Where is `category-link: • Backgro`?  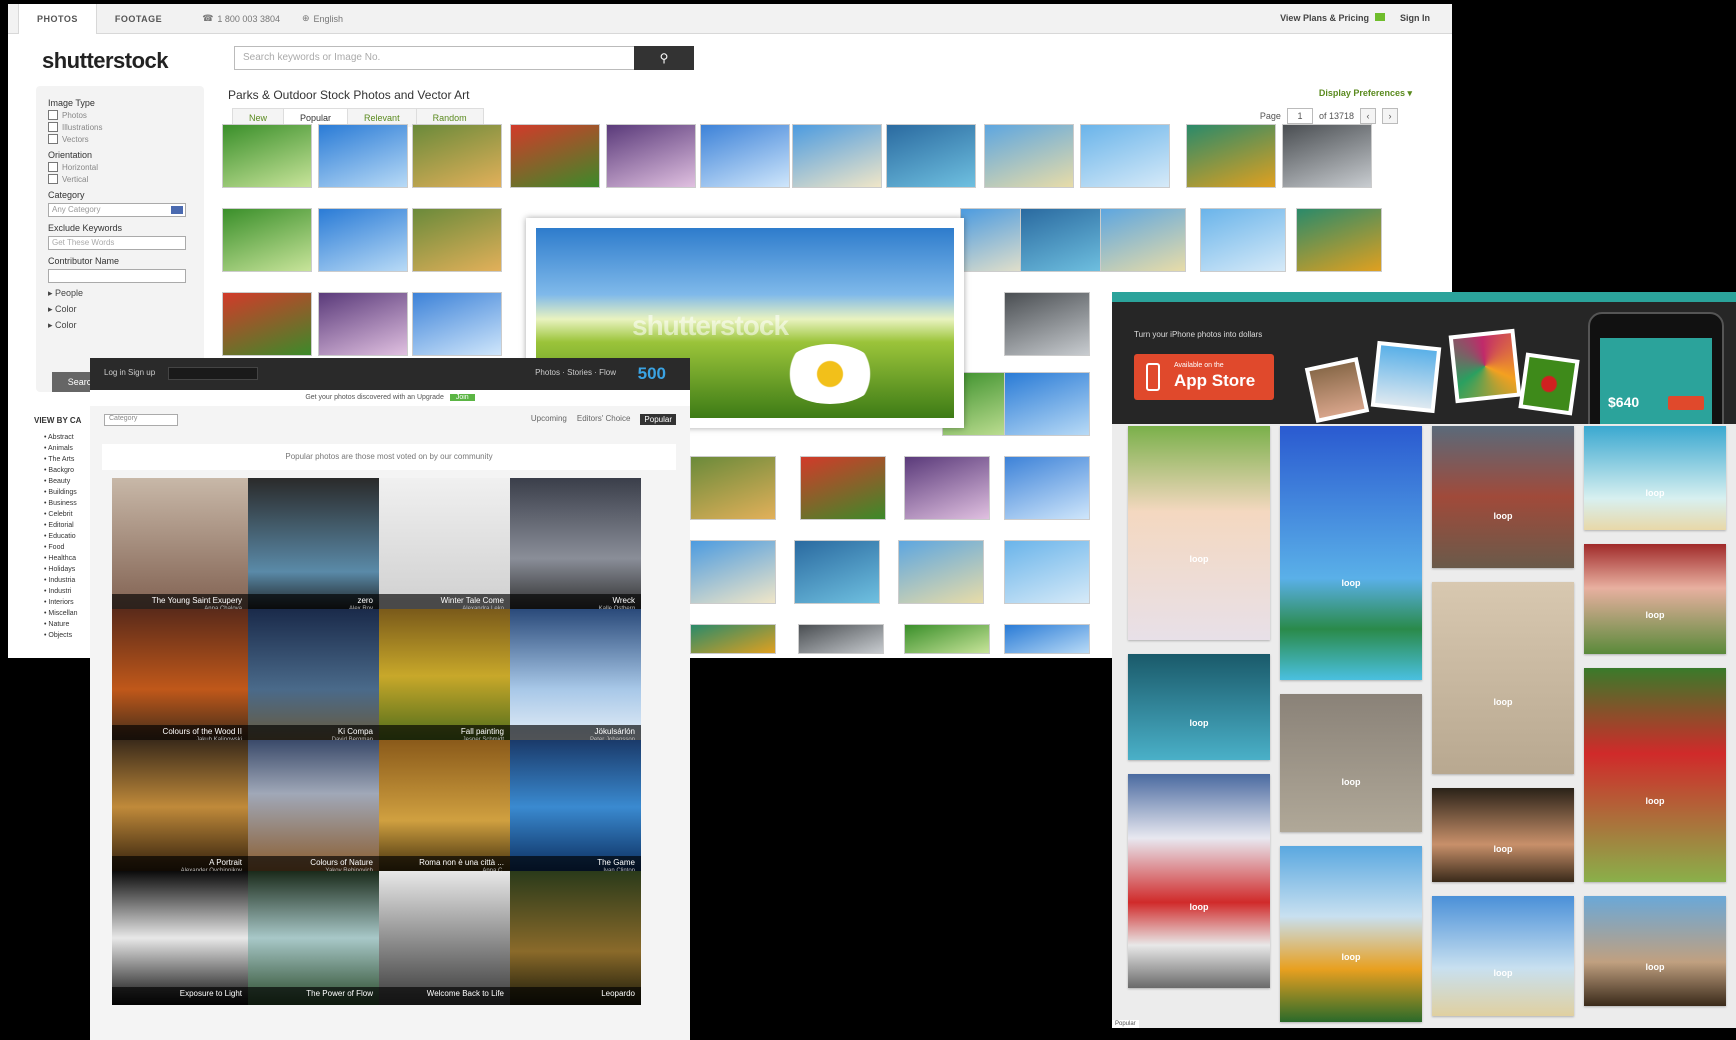
category-link: • Backgro is located at coordinates (61, 470).